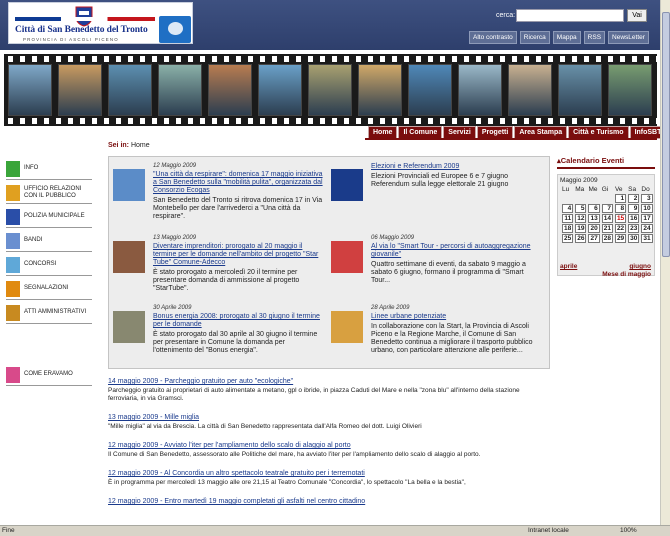  I want to click on calendar-day: 22, so click(620, 228).